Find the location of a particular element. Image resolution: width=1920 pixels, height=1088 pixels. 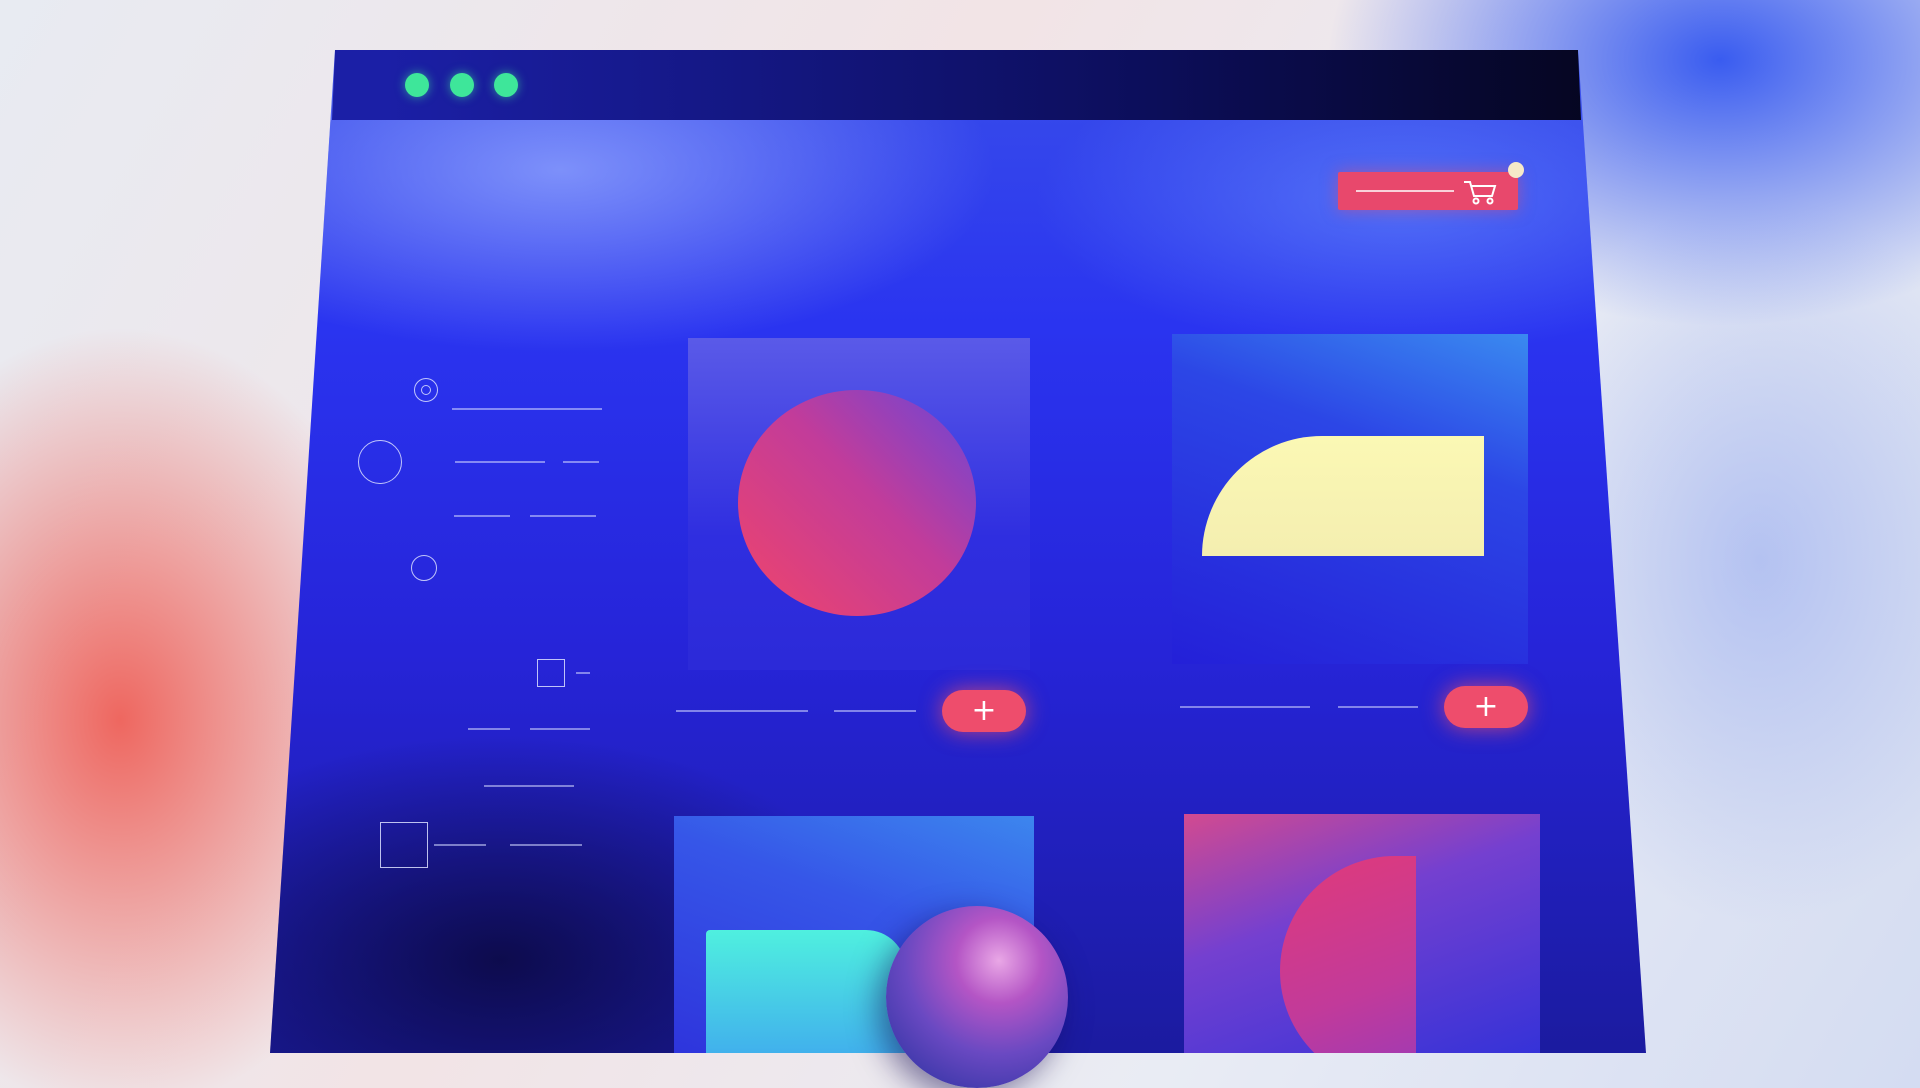

product-image-circle is located at coordinates (857, 503).